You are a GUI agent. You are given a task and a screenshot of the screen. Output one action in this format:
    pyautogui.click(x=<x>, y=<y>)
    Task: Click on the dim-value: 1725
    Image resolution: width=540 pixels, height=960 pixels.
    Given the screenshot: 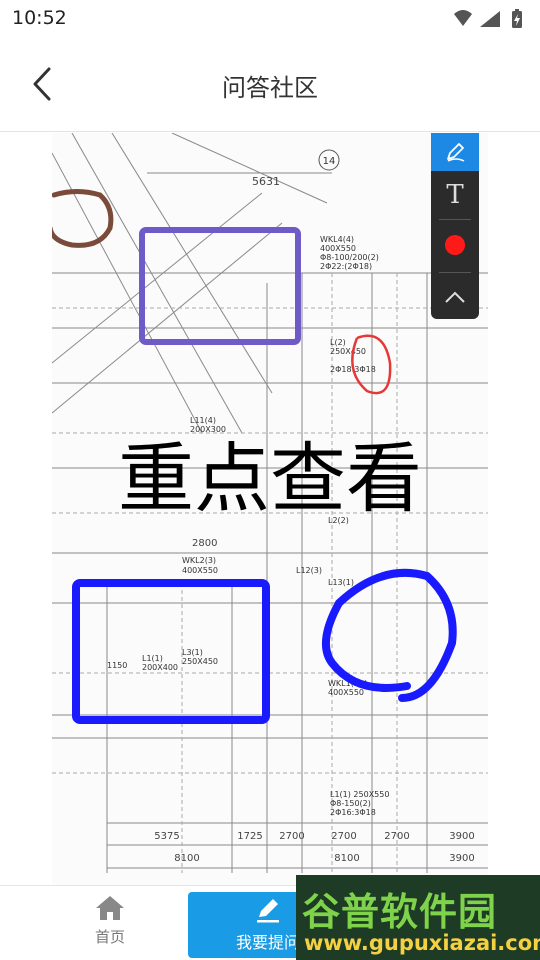 What is the action you would take?
    pyautogui.click(x=249, y=836)
    